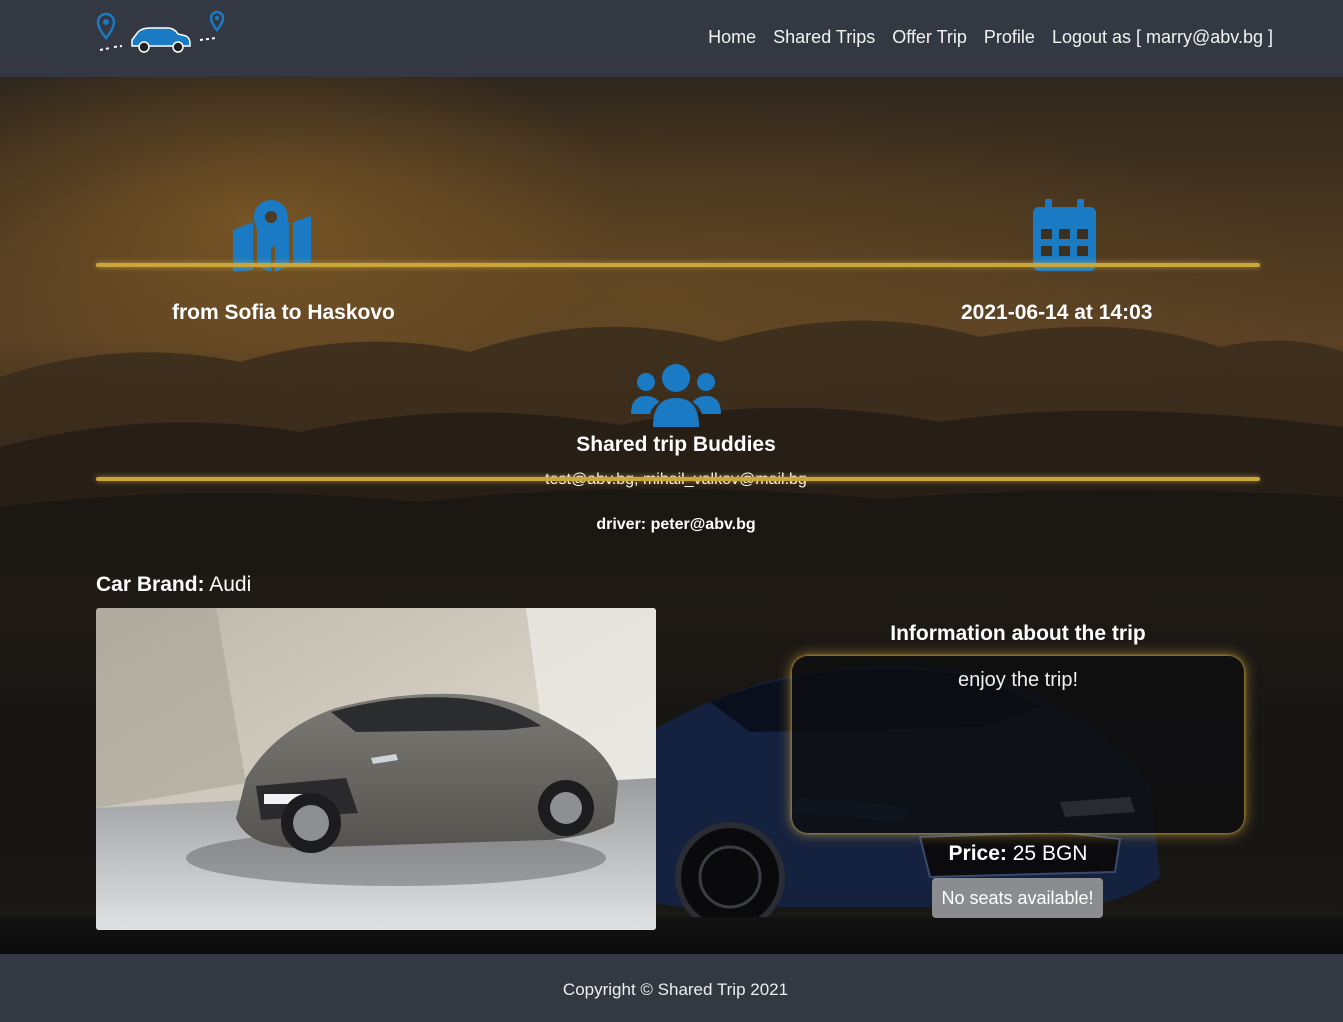  I want to click on trip-price: Price: 25 BGN, so click(1018, 854).